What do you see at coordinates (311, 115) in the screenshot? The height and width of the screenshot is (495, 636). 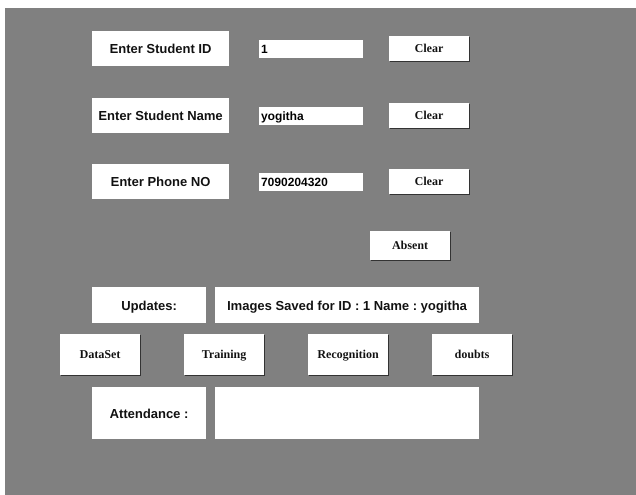 I see `input-field: yogitha` at bounding box center [311, 115].